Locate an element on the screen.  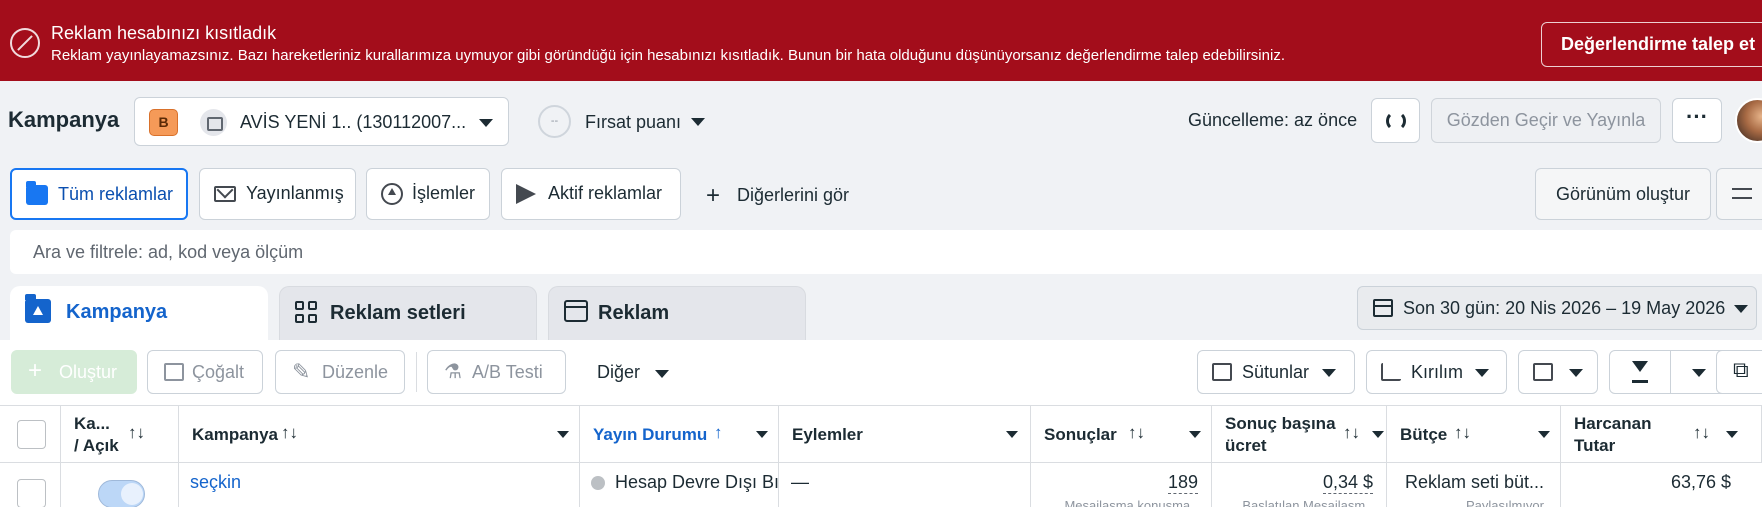
row-campaign-cell: seçkin is located at coordinates (379, 485).